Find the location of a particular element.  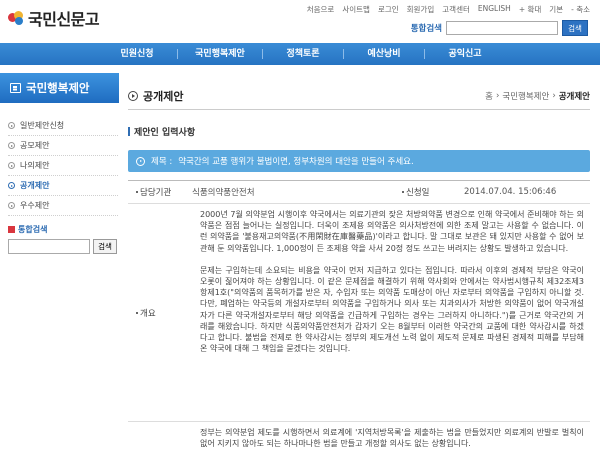

logo-mark-icon is located at coordinates (17, 18).